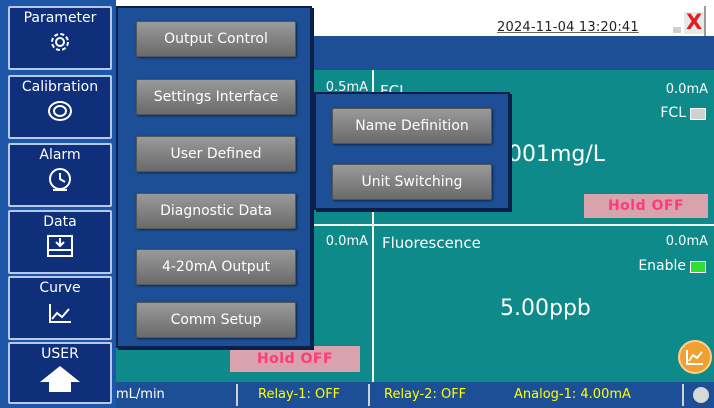 The width and height of the screenshot is (714, 408). Describe the element at coordinates (216, 39) in the screenshot. I see `menu-output-control: Output Control` at that location.